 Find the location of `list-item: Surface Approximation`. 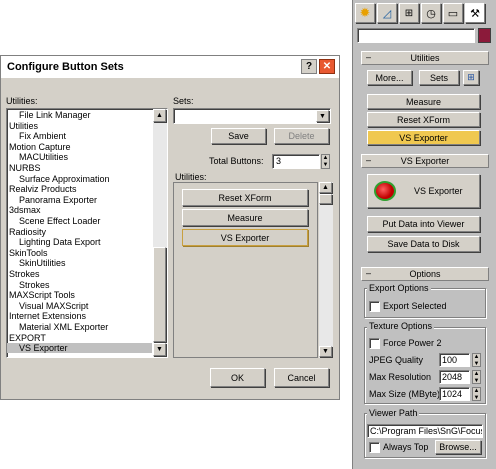

list-item: Surface Approximation is located at coordinates (79, 179).